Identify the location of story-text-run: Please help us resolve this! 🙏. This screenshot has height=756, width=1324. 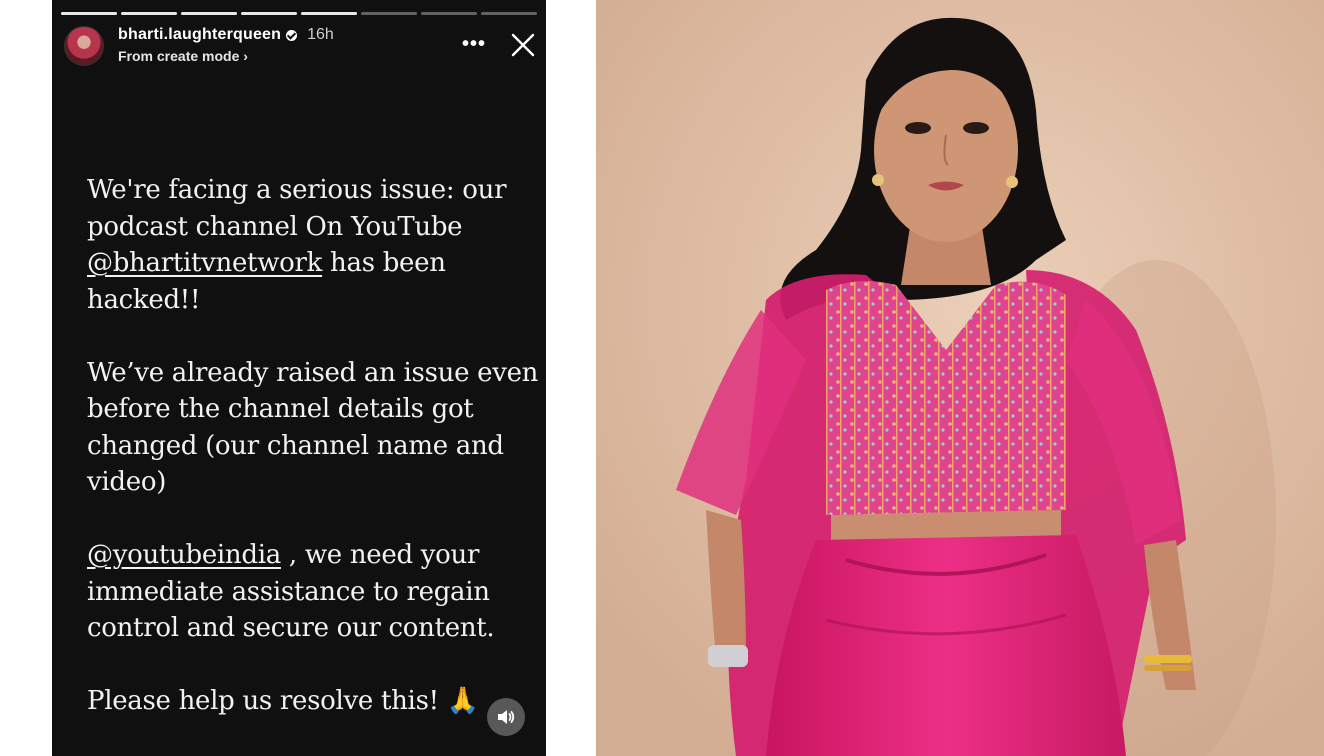
(283, 701).